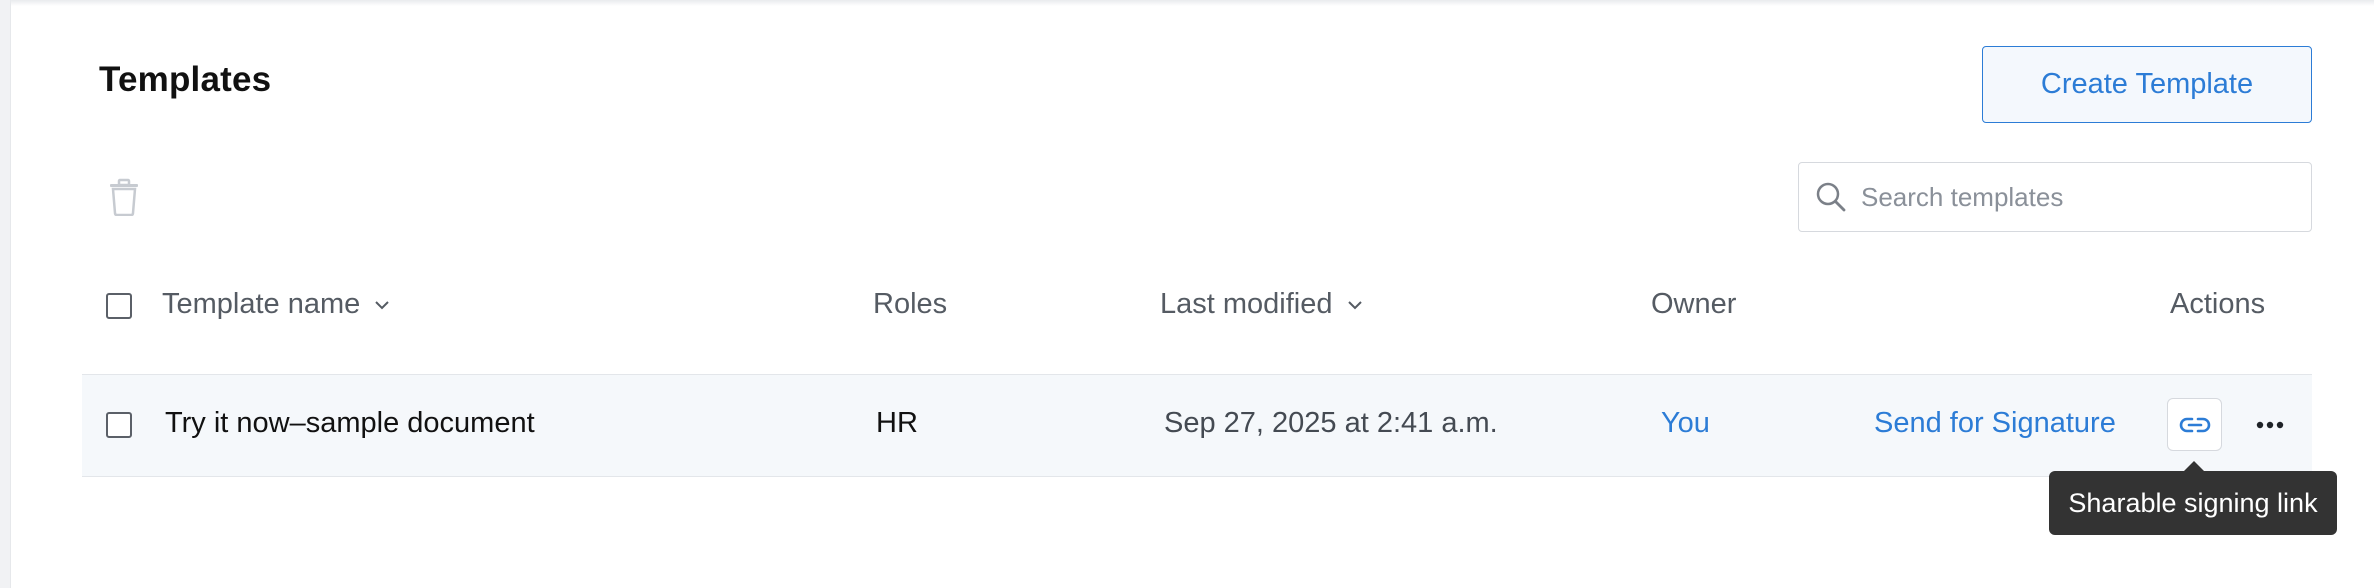  I want to click on last-modified-cell: Sep 27, 2025 at 2:41 a.m., so click(1331, 423).